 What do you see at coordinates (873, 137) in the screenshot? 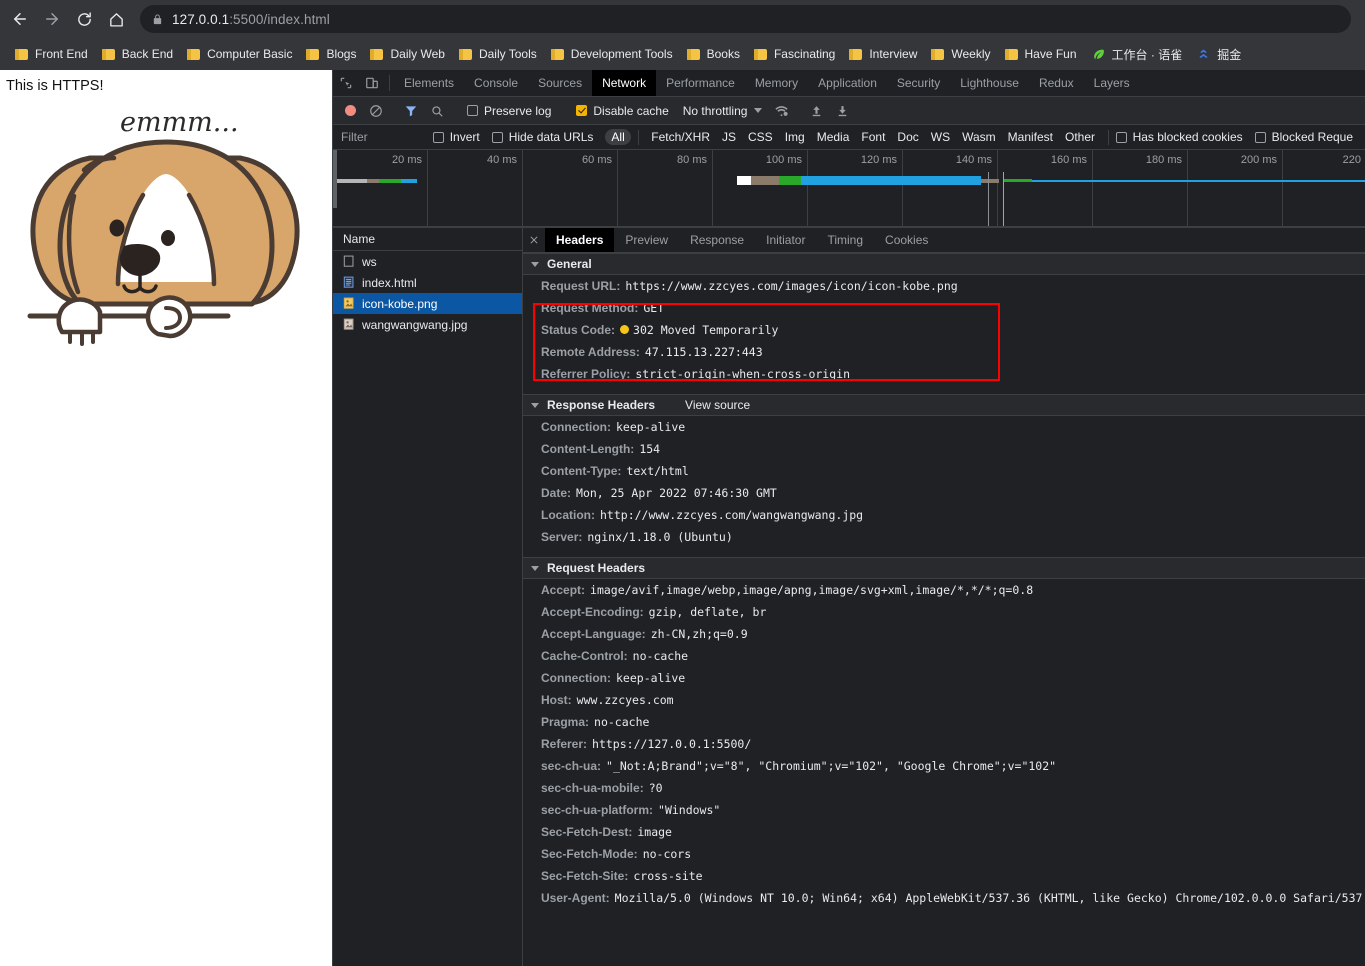
I see `type-filter-font: Font` at bounding box center [873, 137].